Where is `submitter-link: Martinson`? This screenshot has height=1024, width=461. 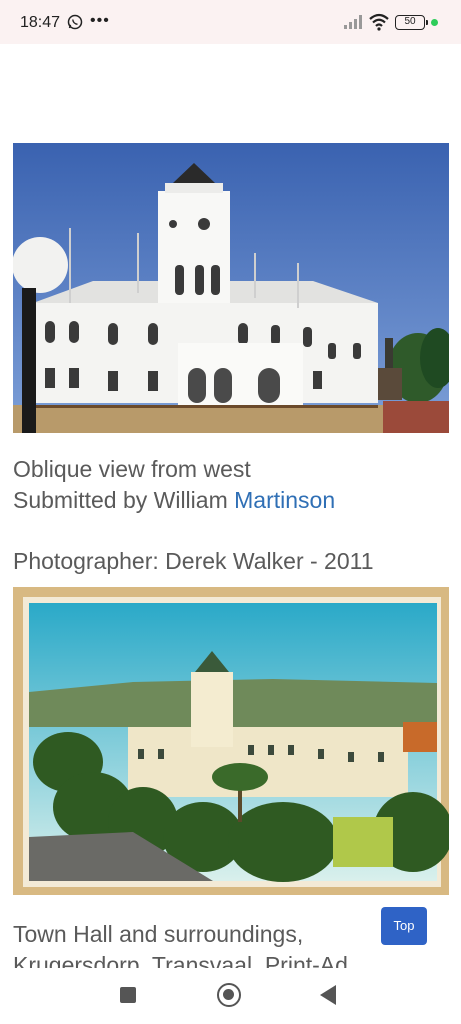 submitter-link: Martinson is located at coordinates (284, 500).